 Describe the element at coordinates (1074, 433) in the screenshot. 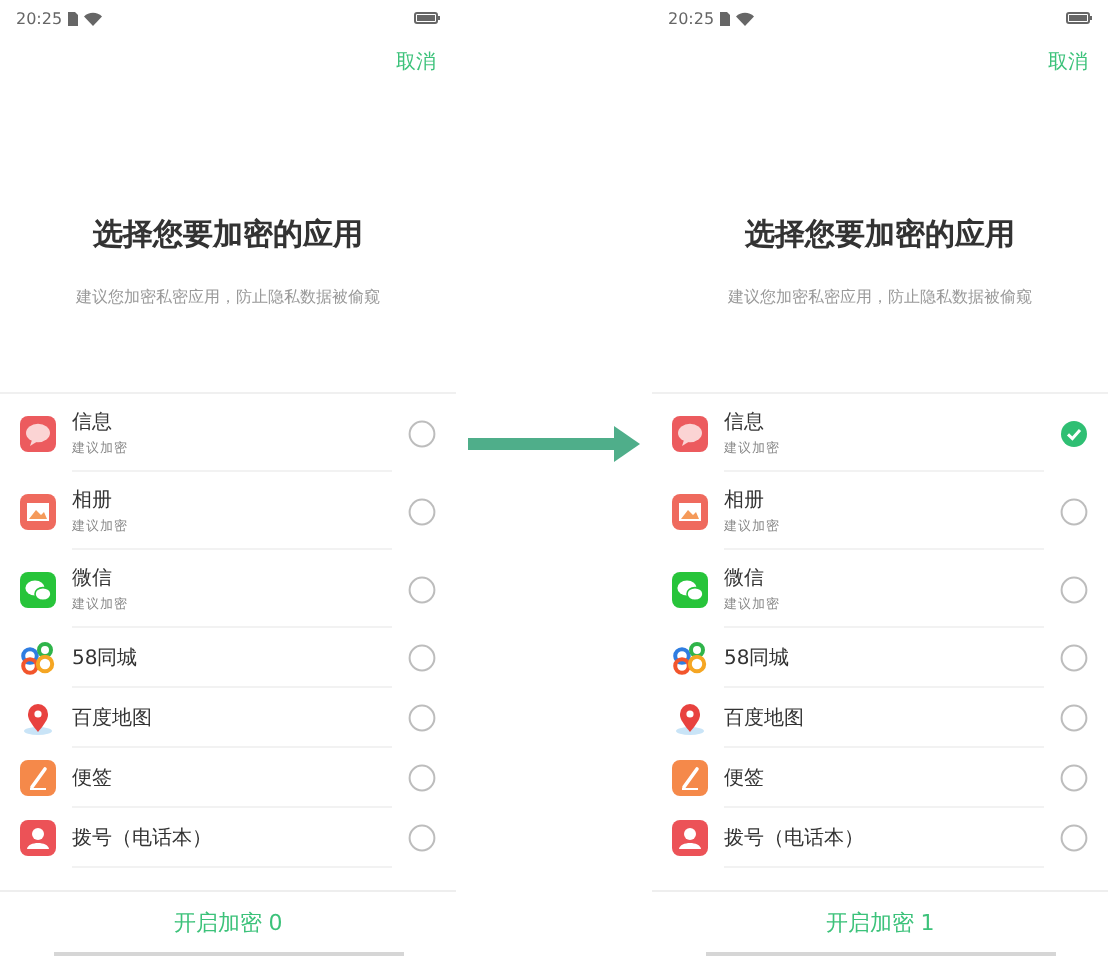

I see `checked-radio` at that location.